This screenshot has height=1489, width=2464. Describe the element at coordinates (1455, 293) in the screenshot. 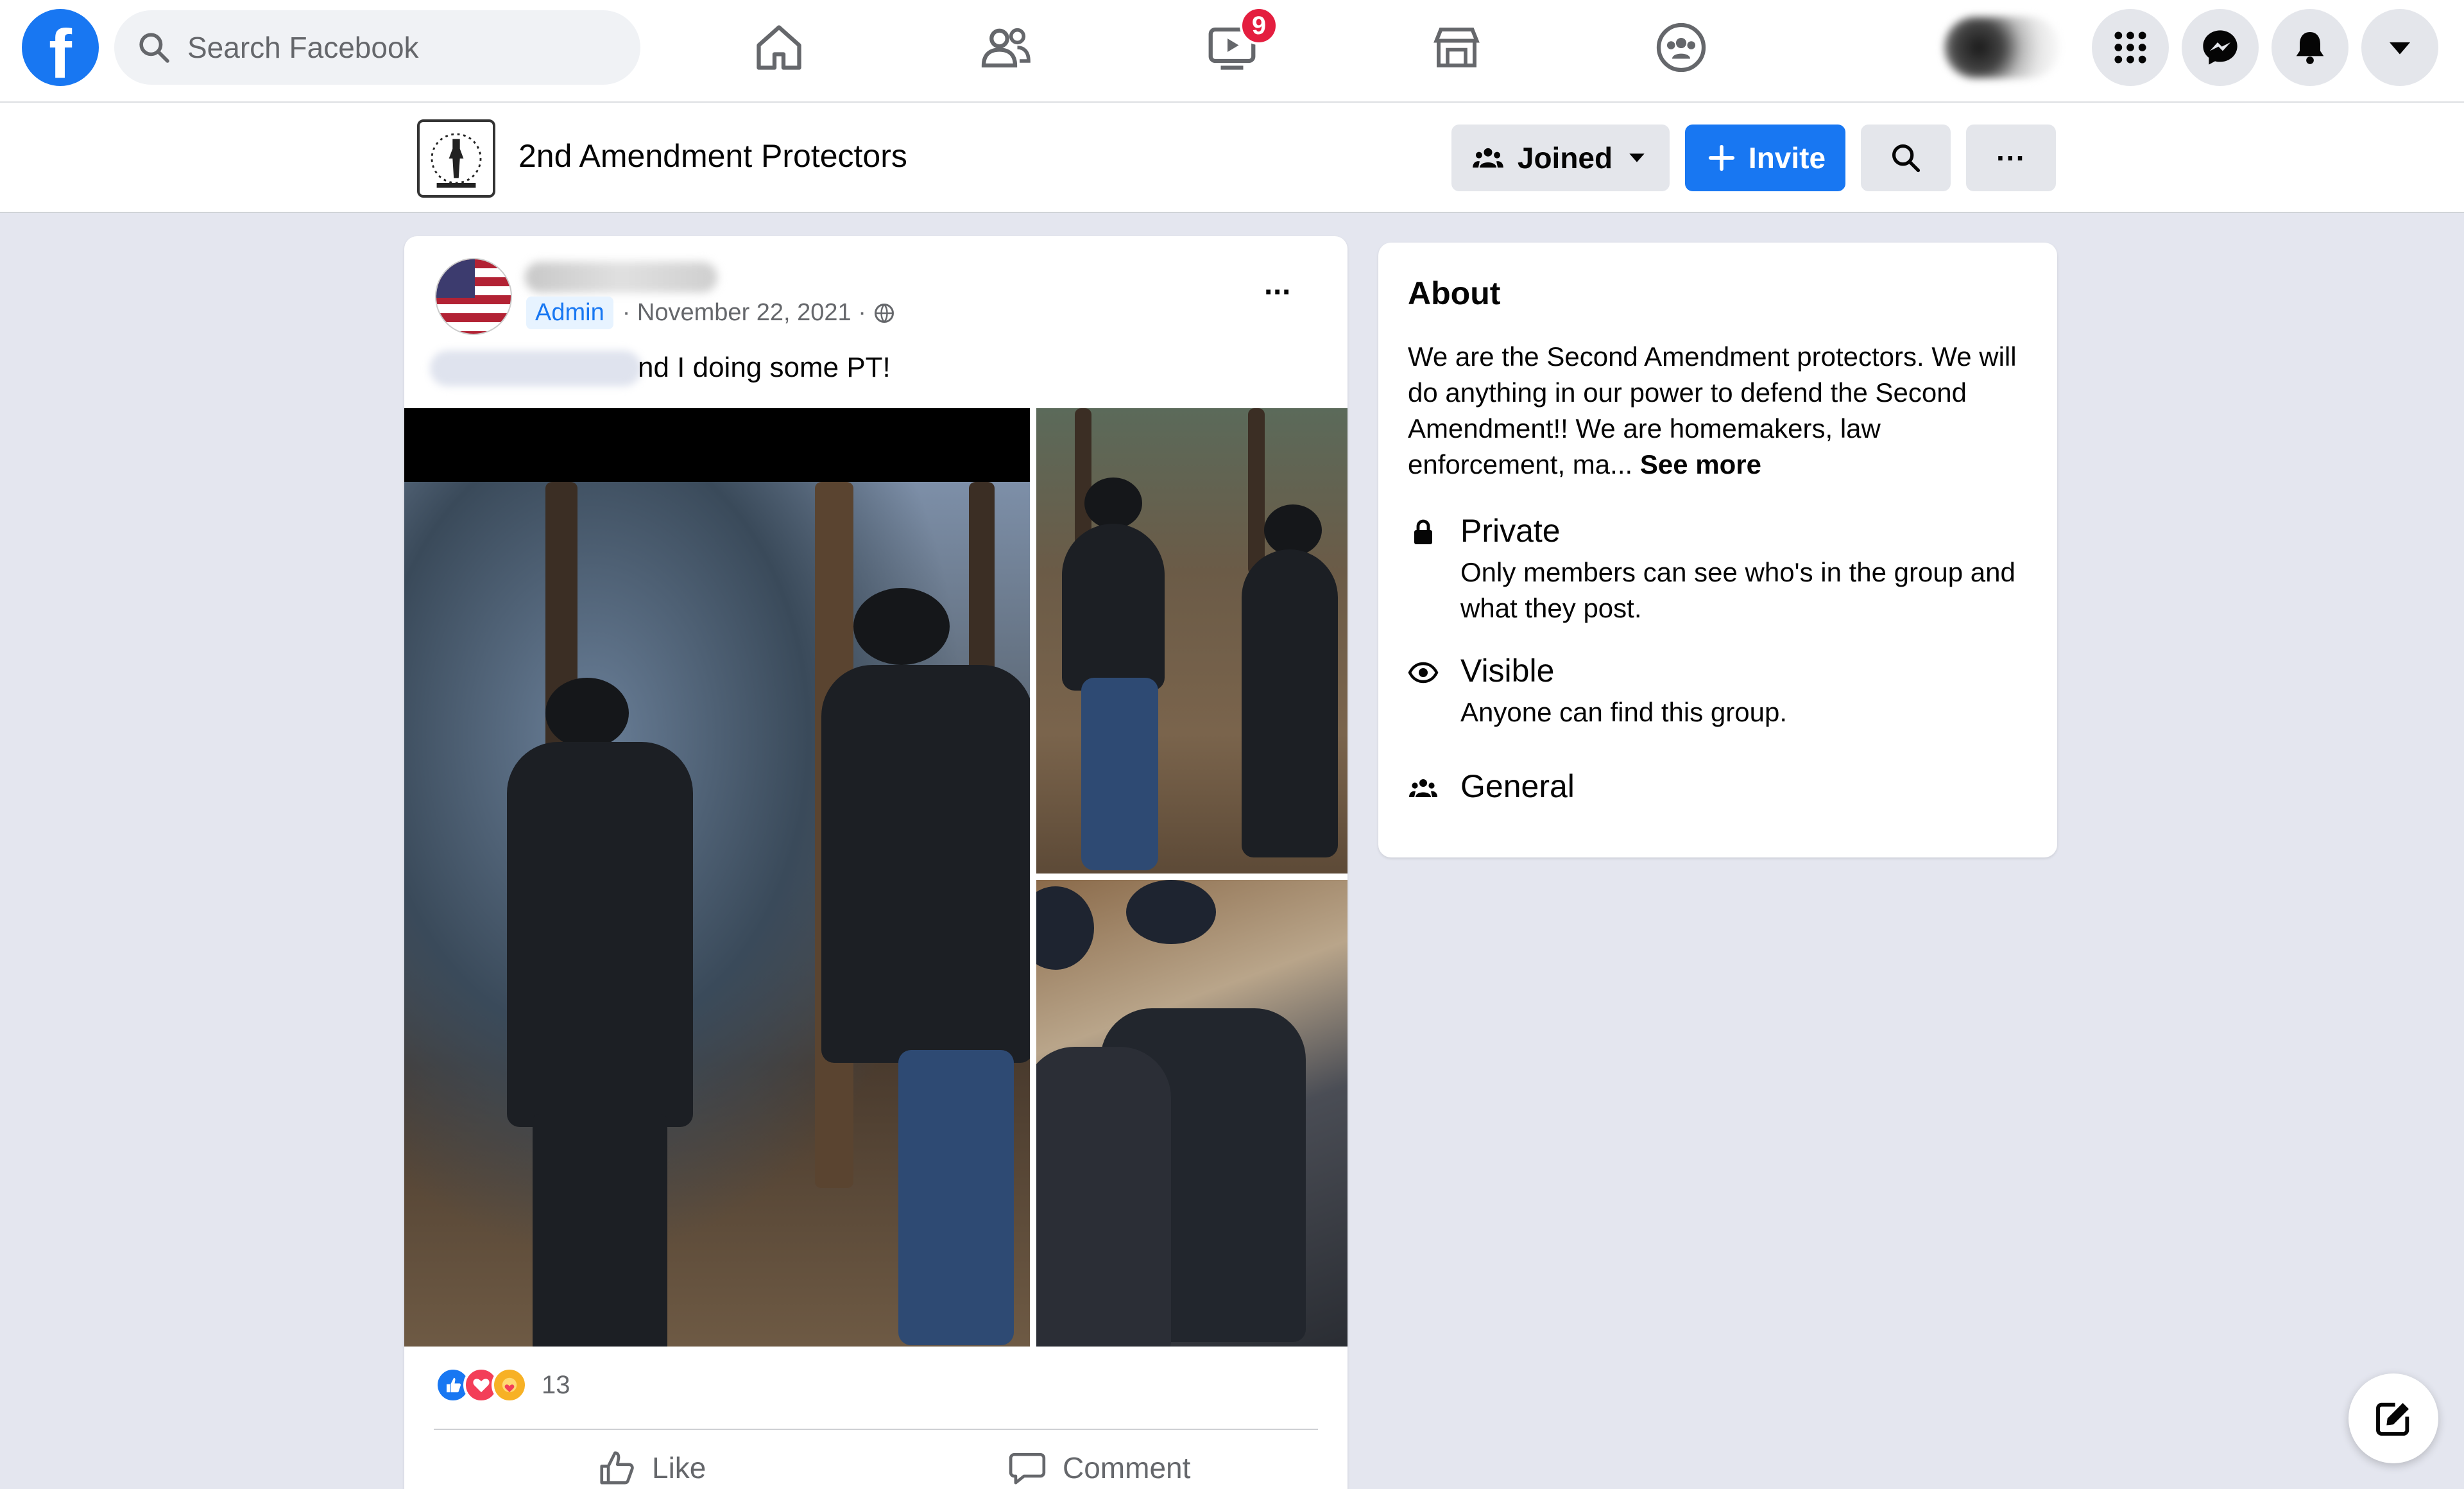

I see `about-title: About` at that location.